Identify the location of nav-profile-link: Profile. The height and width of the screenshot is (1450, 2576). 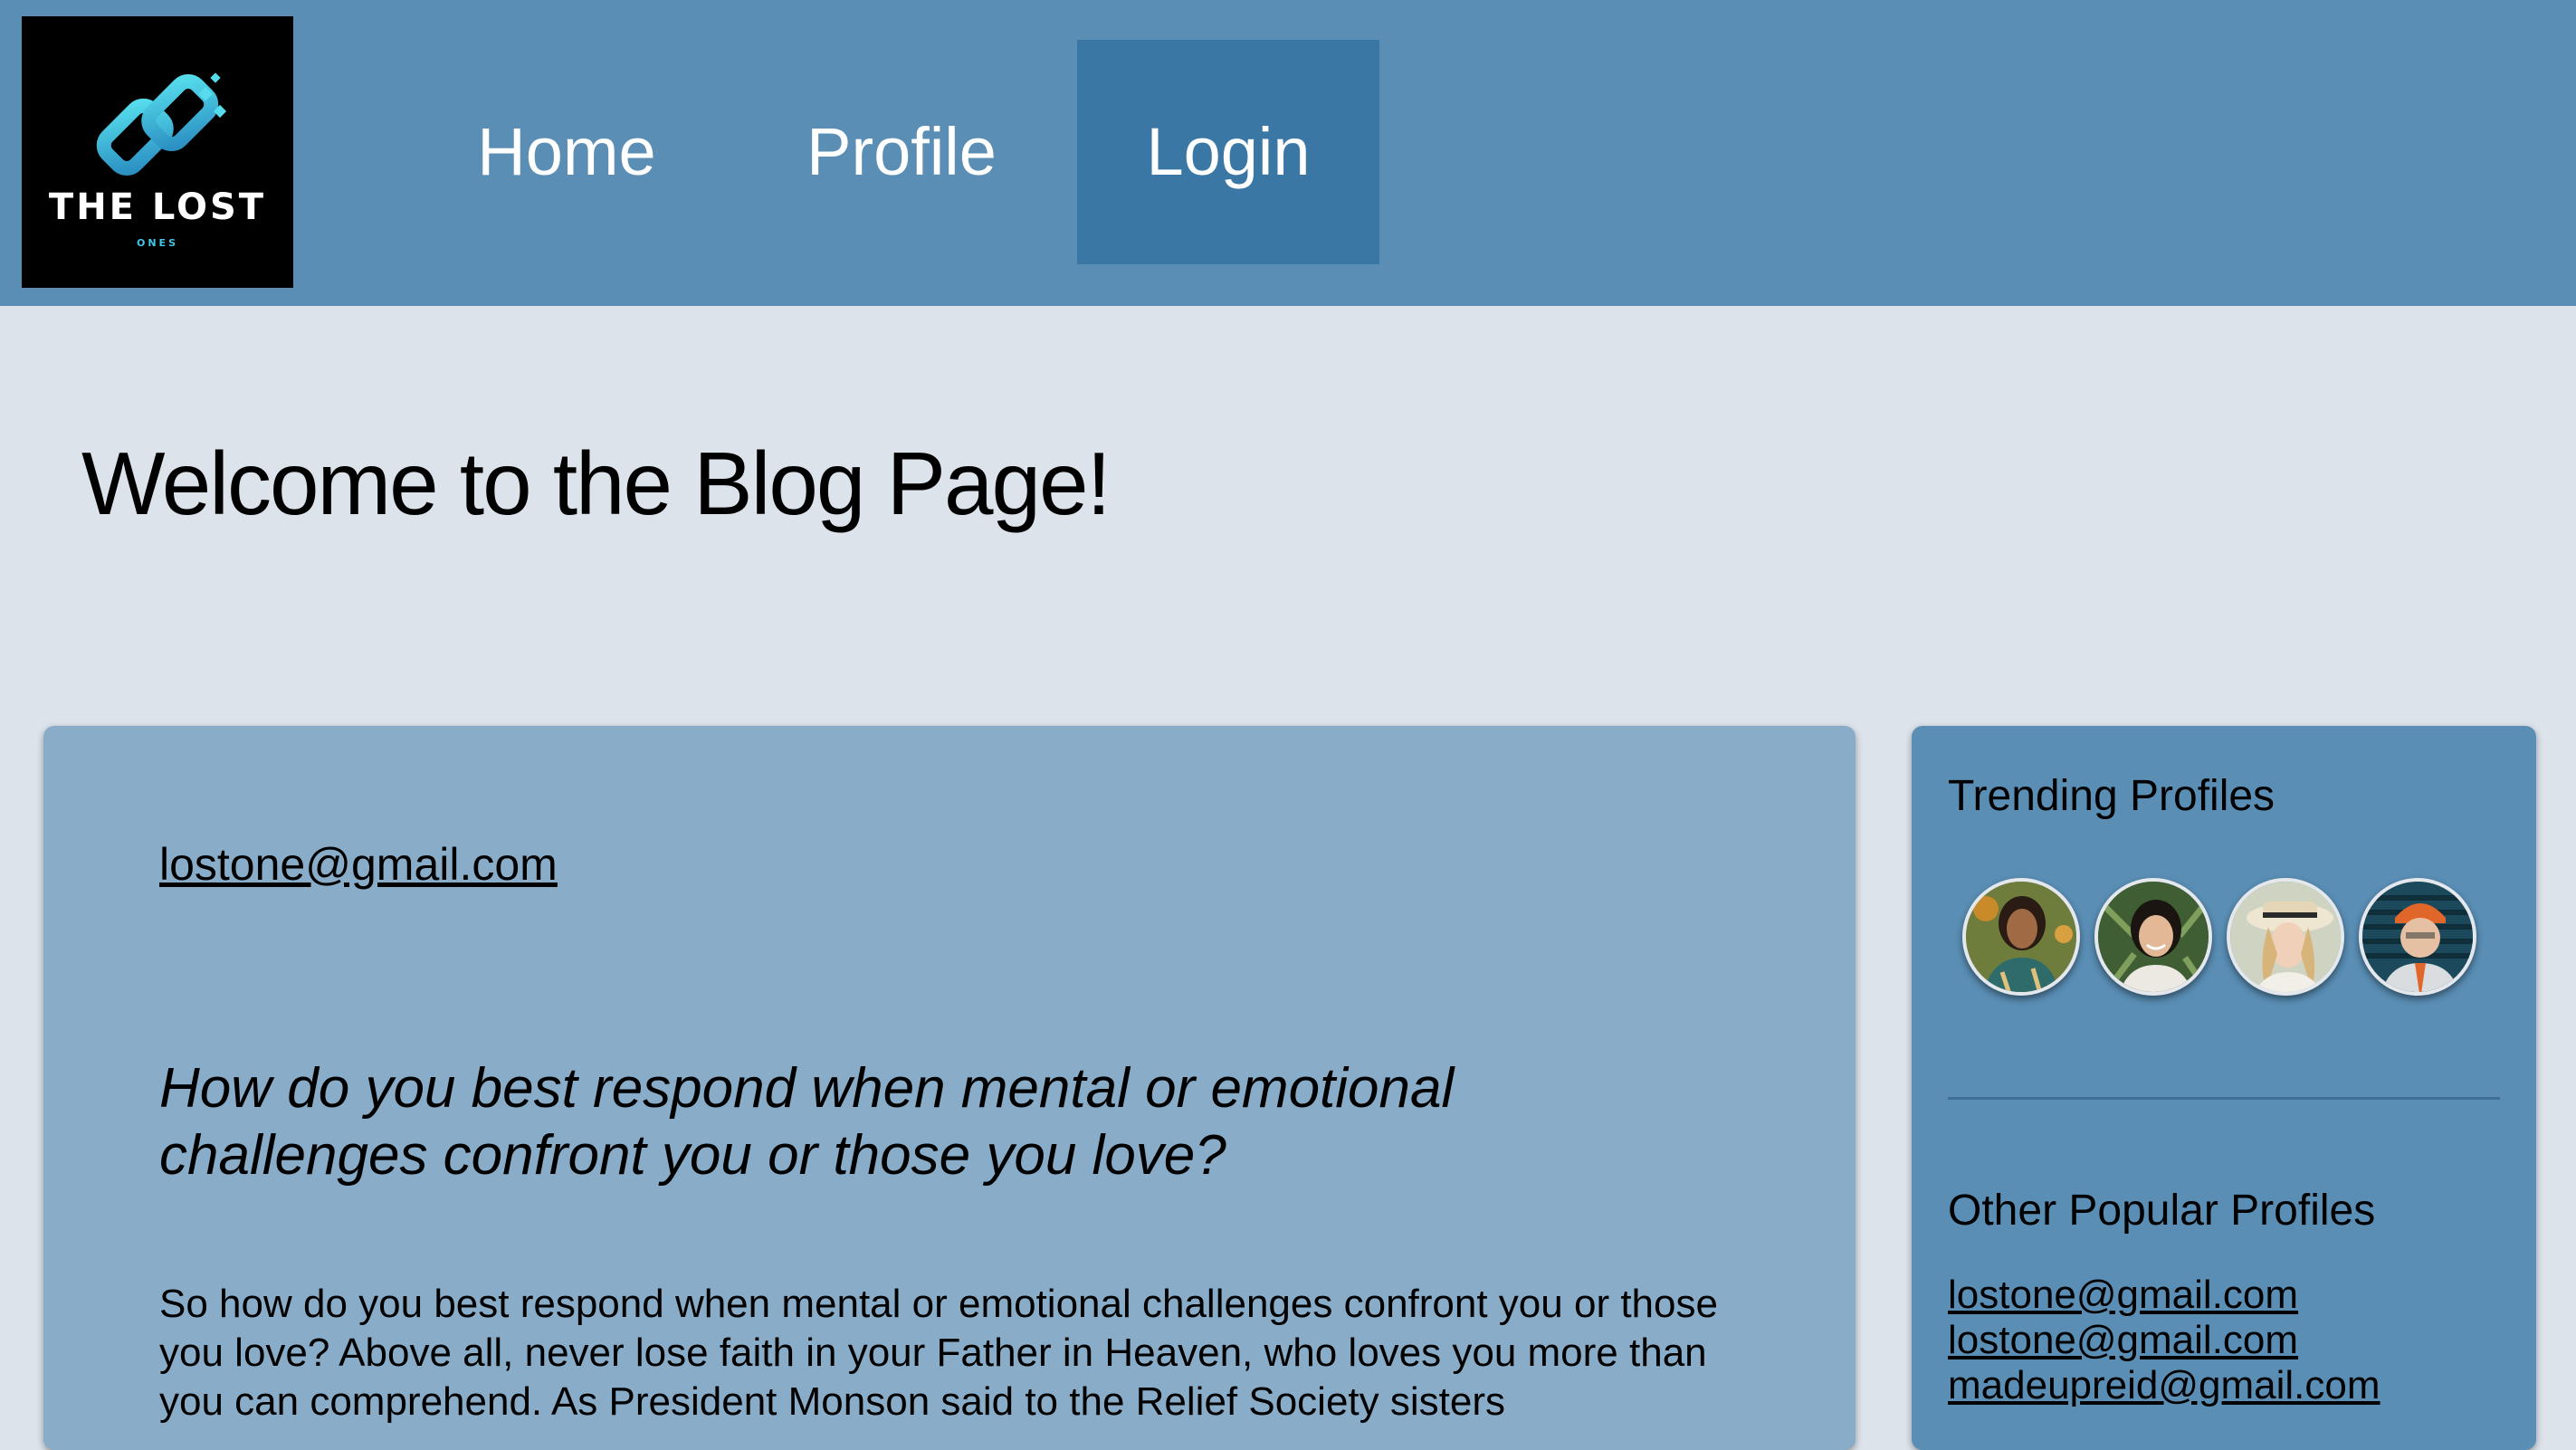
(902, 152).